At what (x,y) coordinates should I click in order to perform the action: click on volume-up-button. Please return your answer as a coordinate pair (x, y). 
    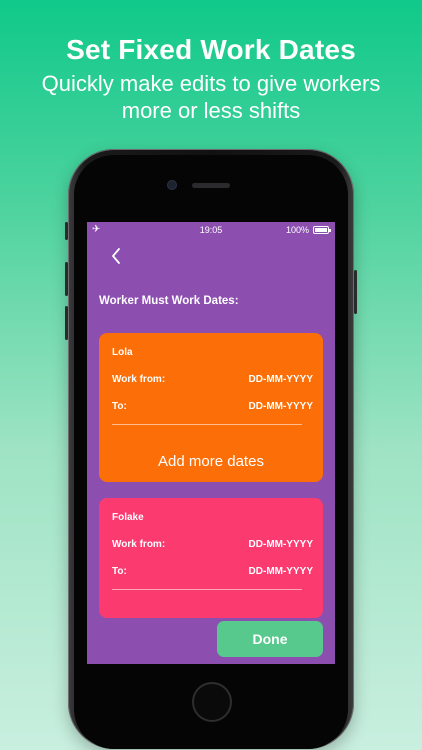
    Looking at the image, I should click on (66, 279).